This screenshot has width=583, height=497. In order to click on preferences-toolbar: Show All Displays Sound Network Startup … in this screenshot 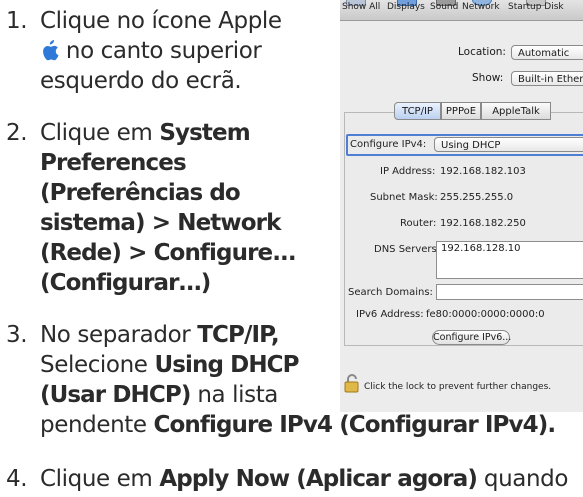, I will do `click(461, 10)`.